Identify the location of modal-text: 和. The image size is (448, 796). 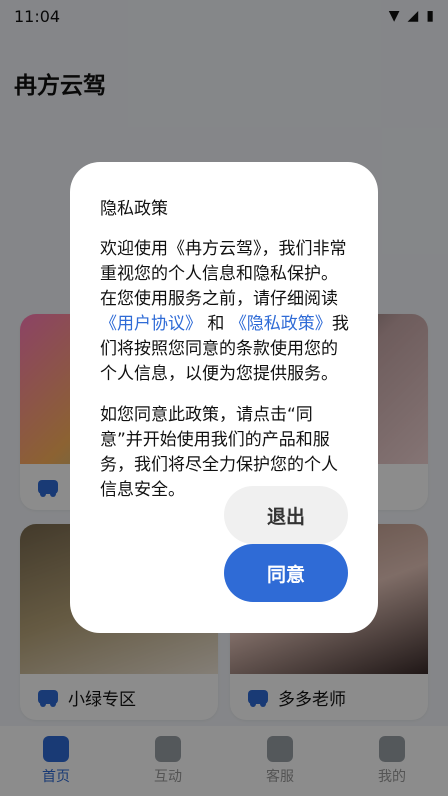
(216, 324).